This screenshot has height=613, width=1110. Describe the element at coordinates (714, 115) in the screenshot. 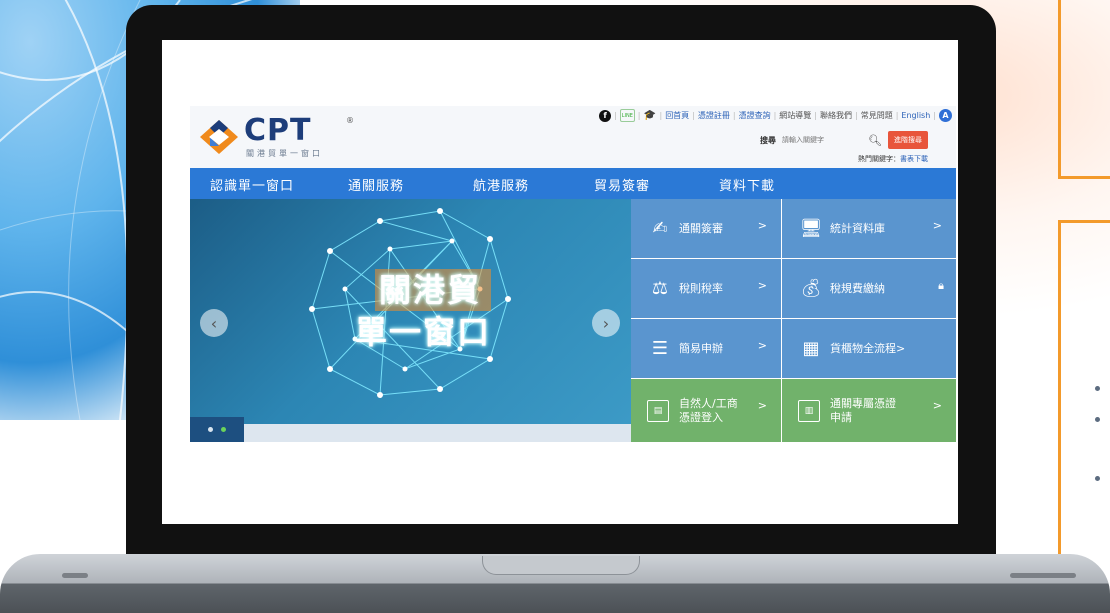

I see `link-cert-register: 憑證註冊` at that location.